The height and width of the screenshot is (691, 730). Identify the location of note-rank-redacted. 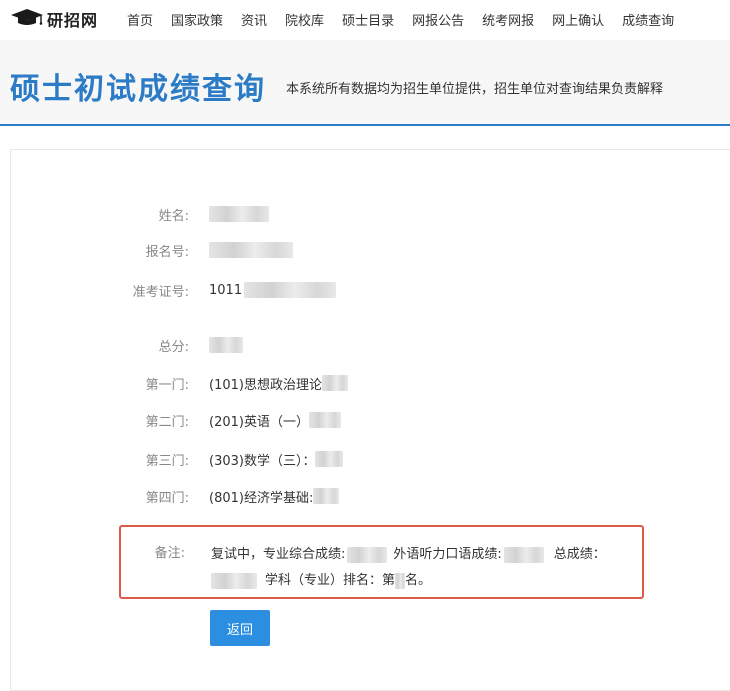
(400, 581).